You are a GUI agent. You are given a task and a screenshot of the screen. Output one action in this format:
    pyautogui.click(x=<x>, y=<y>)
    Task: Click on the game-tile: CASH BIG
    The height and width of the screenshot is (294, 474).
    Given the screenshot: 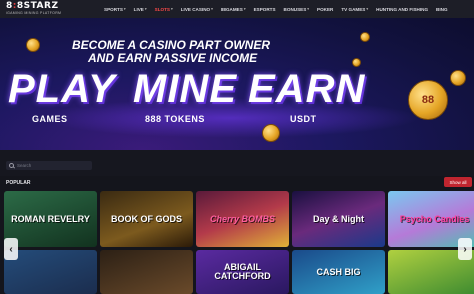 What is the action you would take?
    pyautogui.click(x=338, y=272)
    